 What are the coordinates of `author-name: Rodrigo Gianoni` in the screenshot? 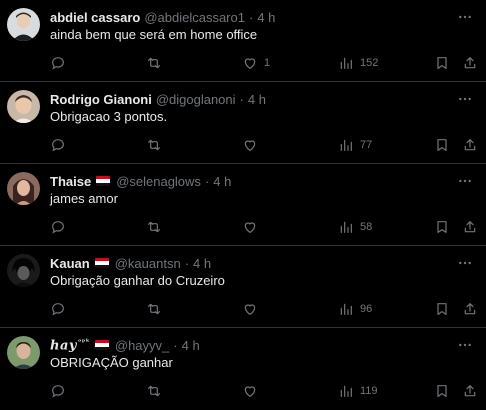 It's located at (101, 99).